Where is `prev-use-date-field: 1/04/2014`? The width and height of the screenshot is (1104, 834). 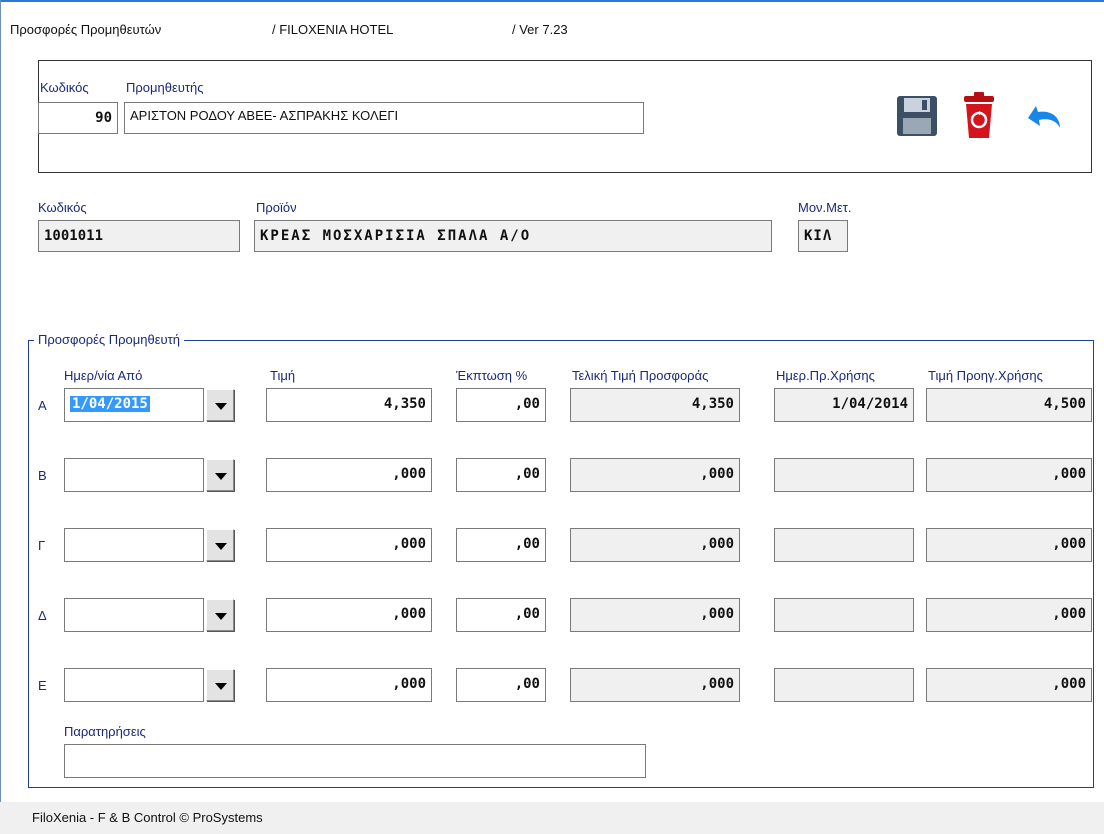 prev-use-date-field: 1/04/2014 is located at coordinates (844, 405).